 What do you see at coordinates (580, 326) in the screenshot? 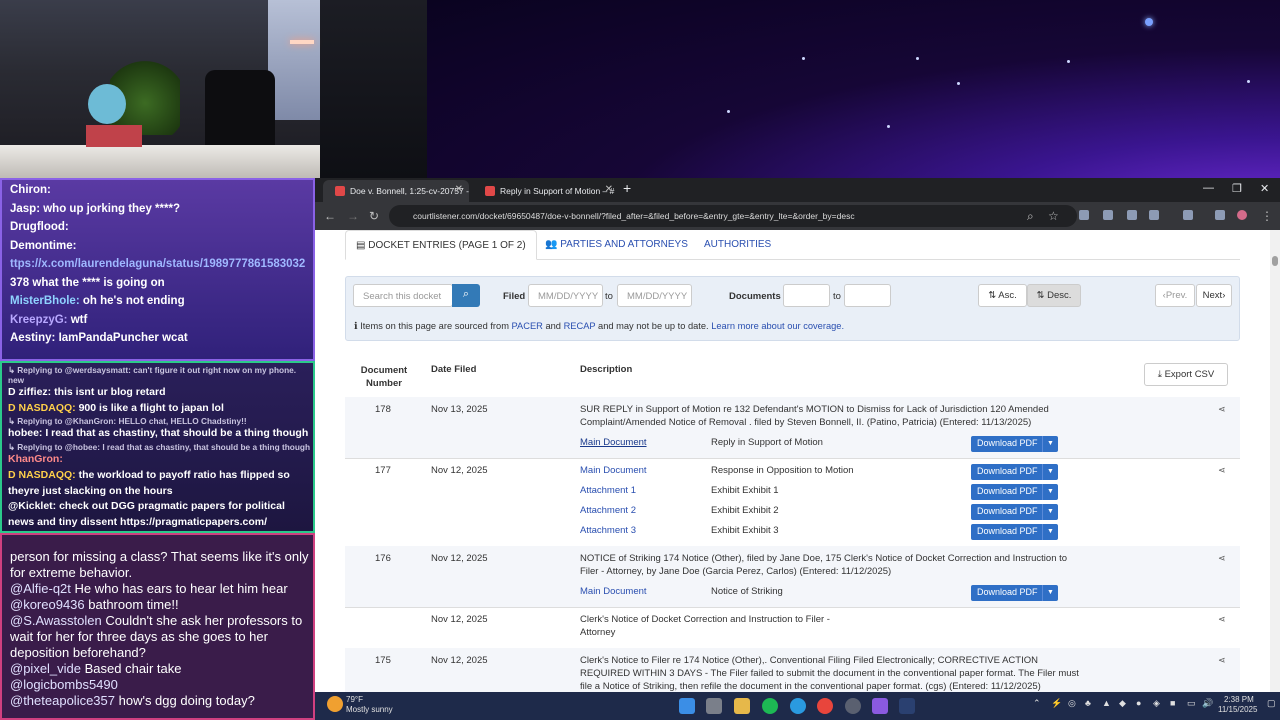
I see `recap-link: RECAP` at bounding box center [580, 326].